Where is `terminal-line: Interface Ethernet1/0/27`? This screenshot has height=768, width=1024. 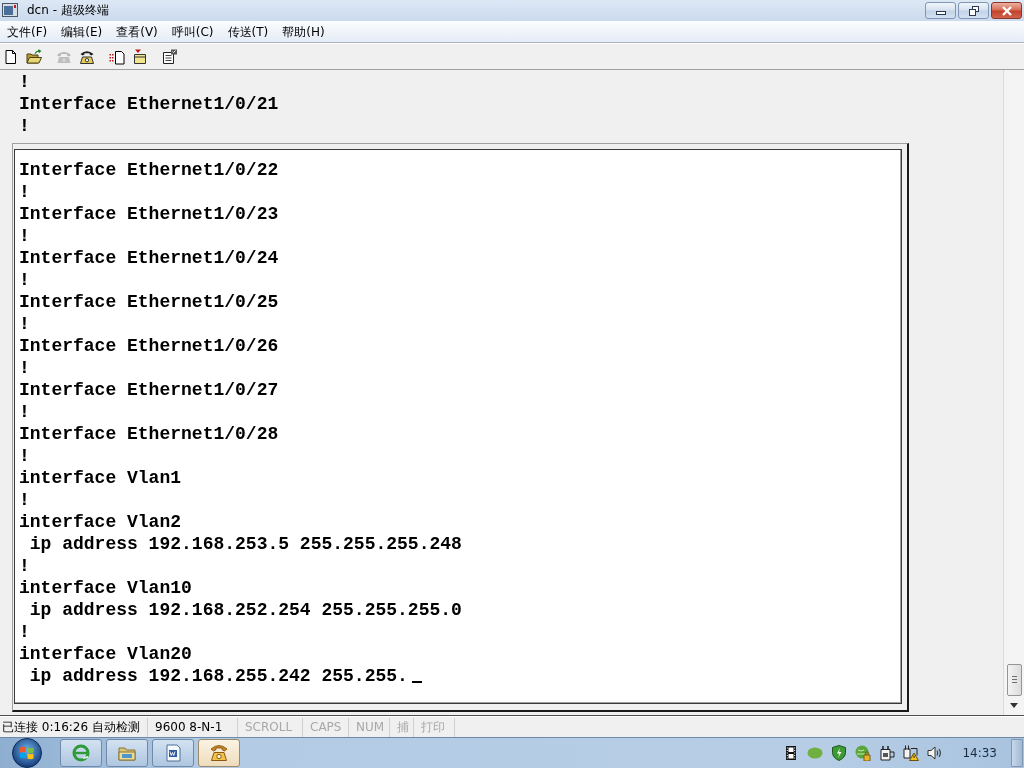 terminal-line: Interface Ethernet1/0/27 is located at coordinates (149, 390).